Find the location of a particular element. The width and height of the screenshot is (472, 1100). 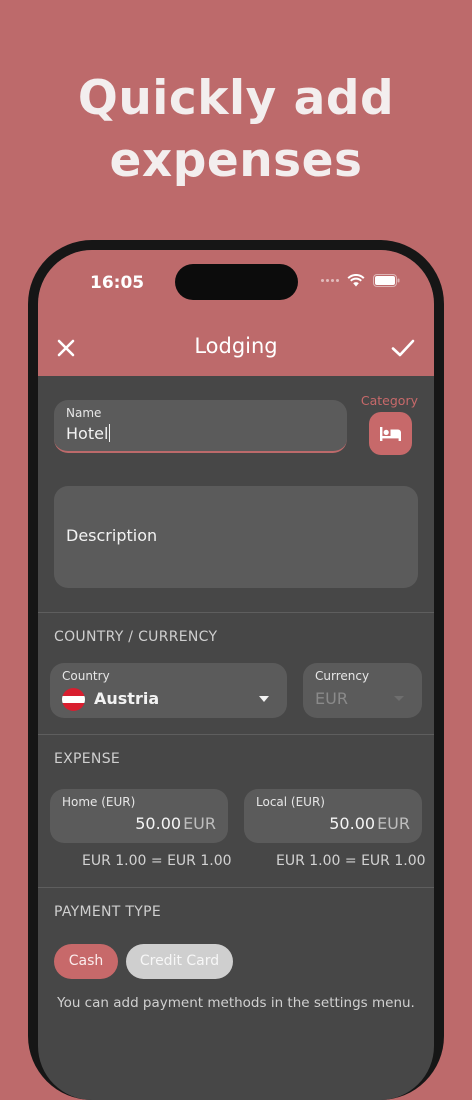

home-exchange-rate: EUR 1.00 = EUR 1.00 is located at coordinates (157, 861).